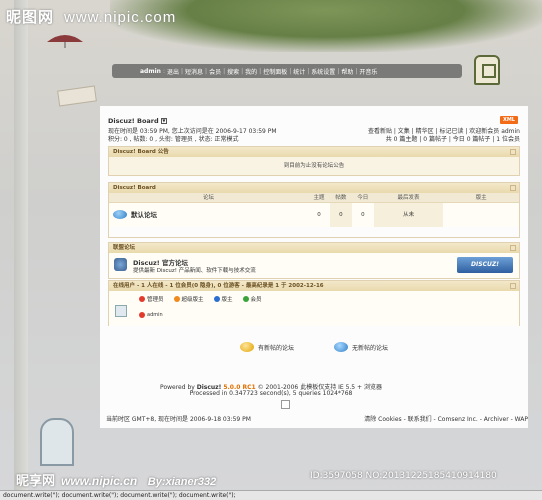 The height and width of the screenshot is (500, 542). I want to click on top-watermark: 昵图网 www.nipic.com, so click(91, 16).